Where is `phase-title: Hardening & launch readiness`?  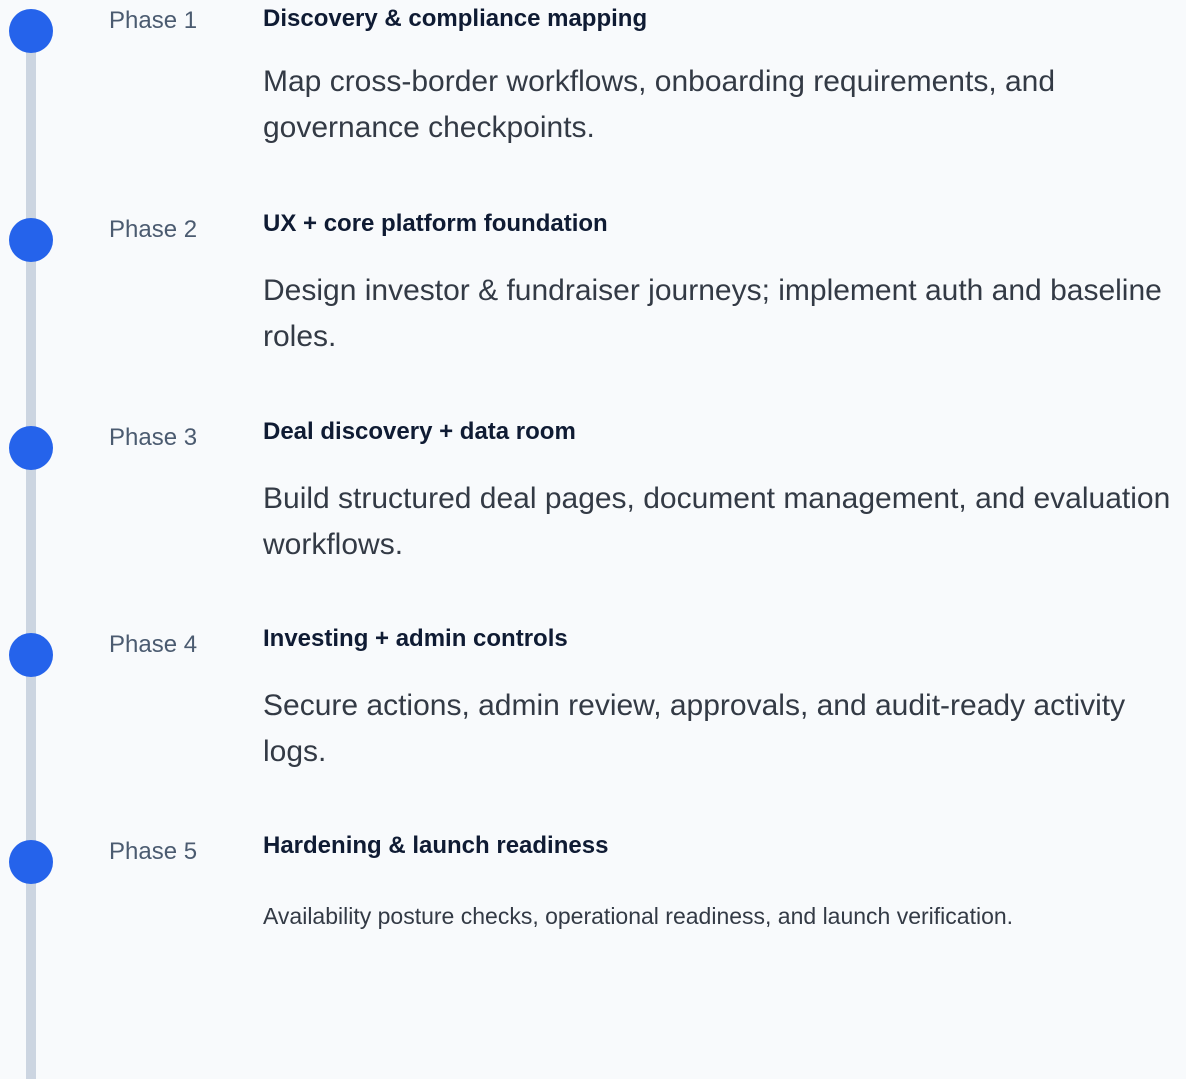
phase-title: Hardening & launch readiness is located at coordinates (436, 845).